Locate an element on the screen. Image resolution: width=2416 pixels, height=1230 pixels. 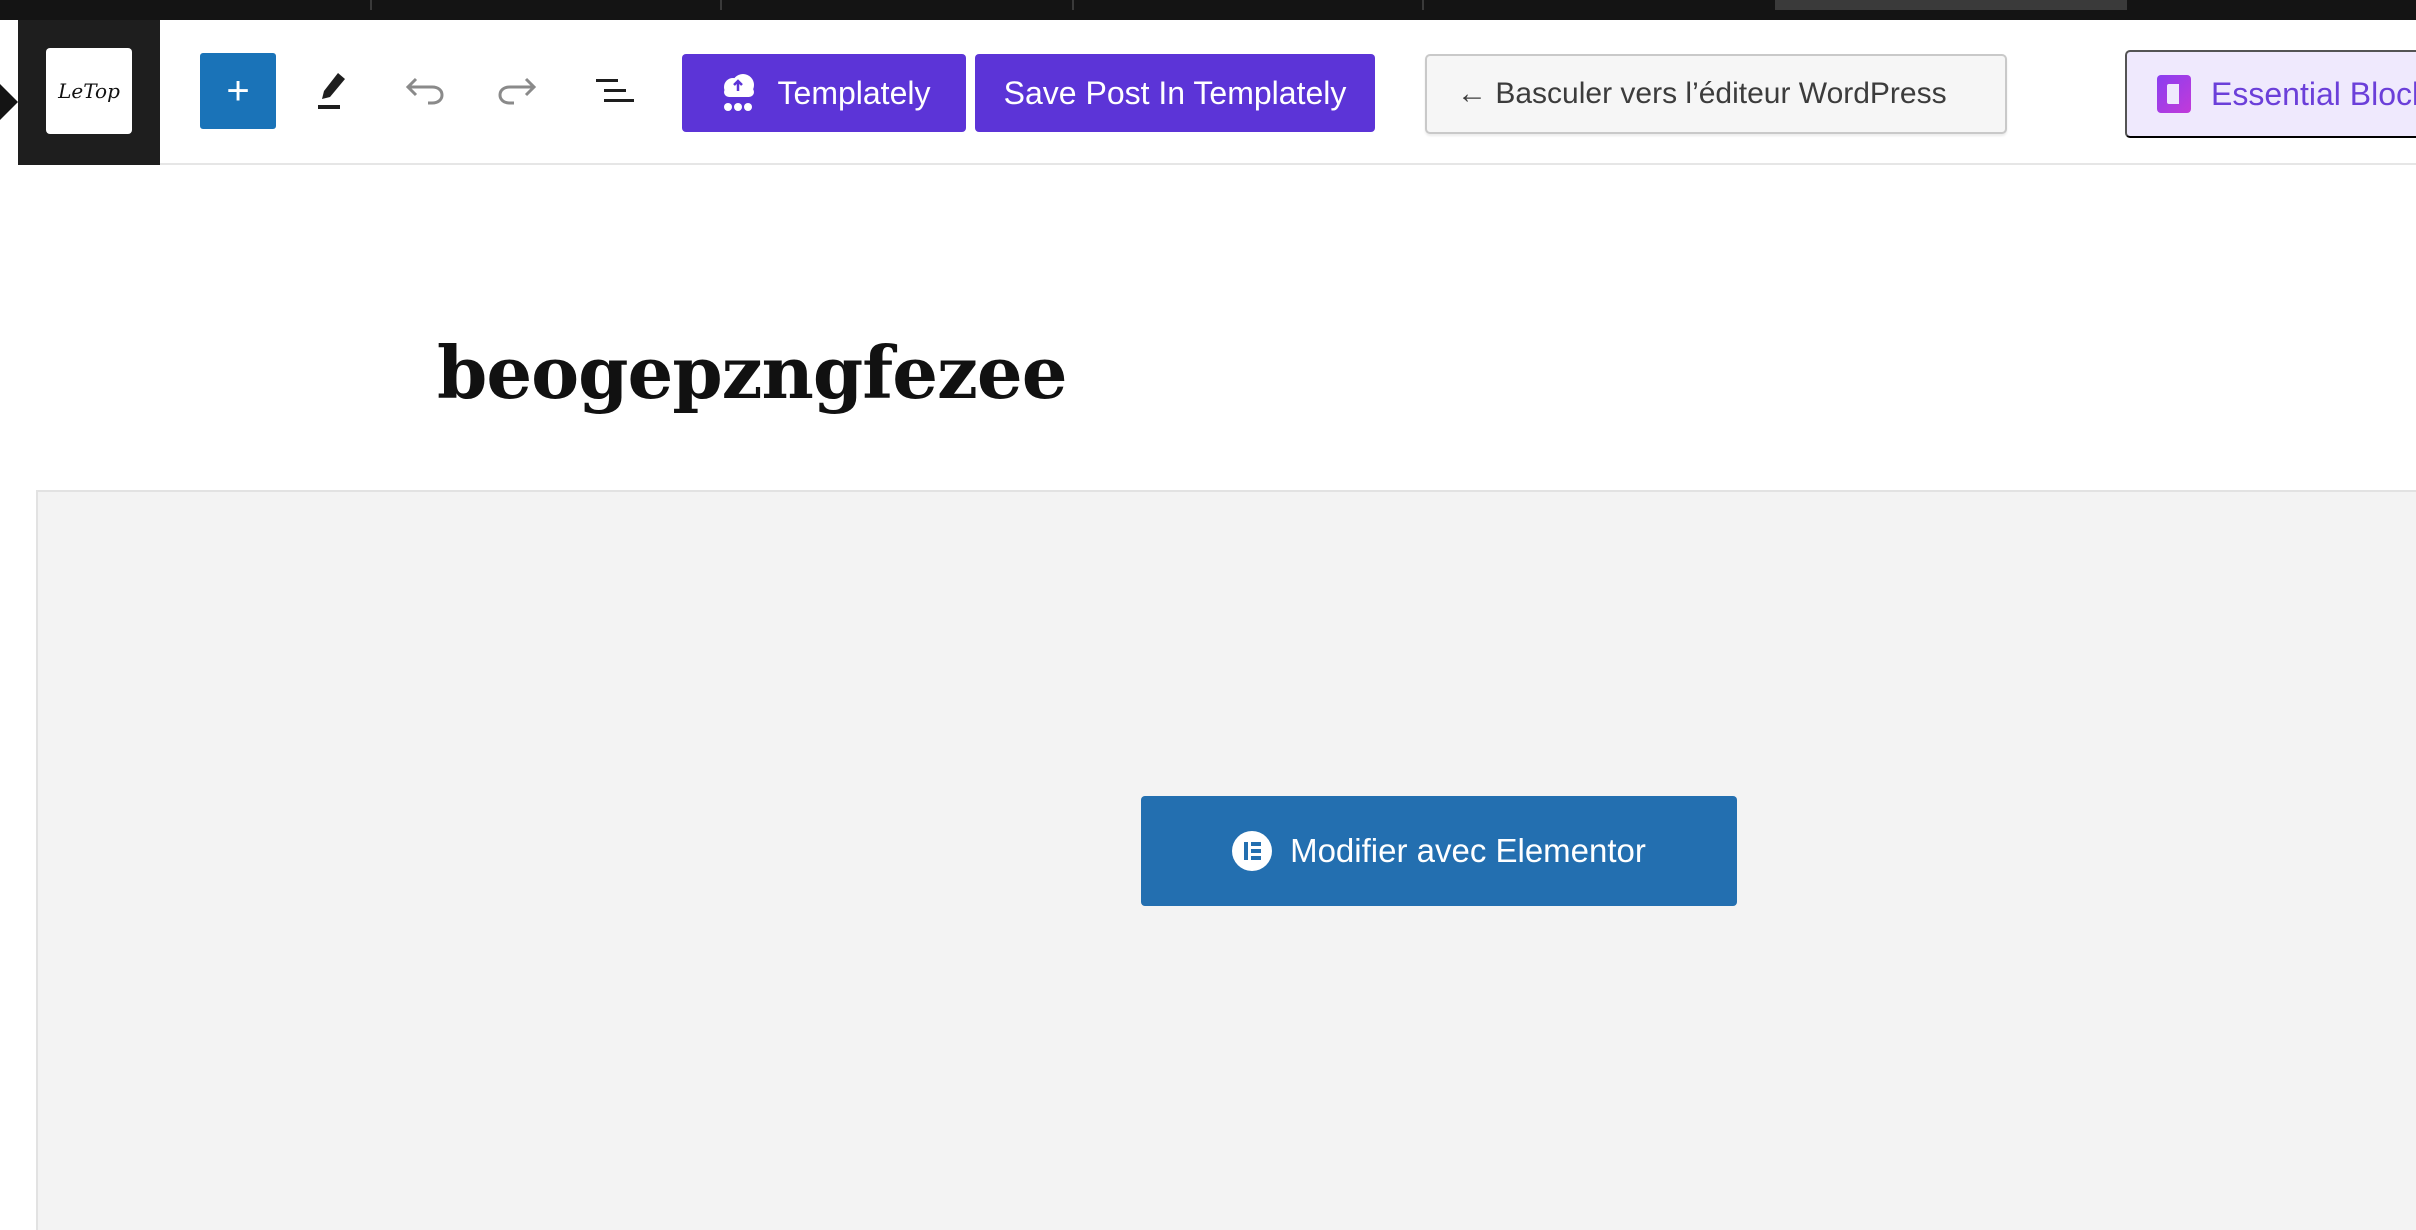
save-templately-label: Save Post In Templately is located at coordinates (1175, 92).